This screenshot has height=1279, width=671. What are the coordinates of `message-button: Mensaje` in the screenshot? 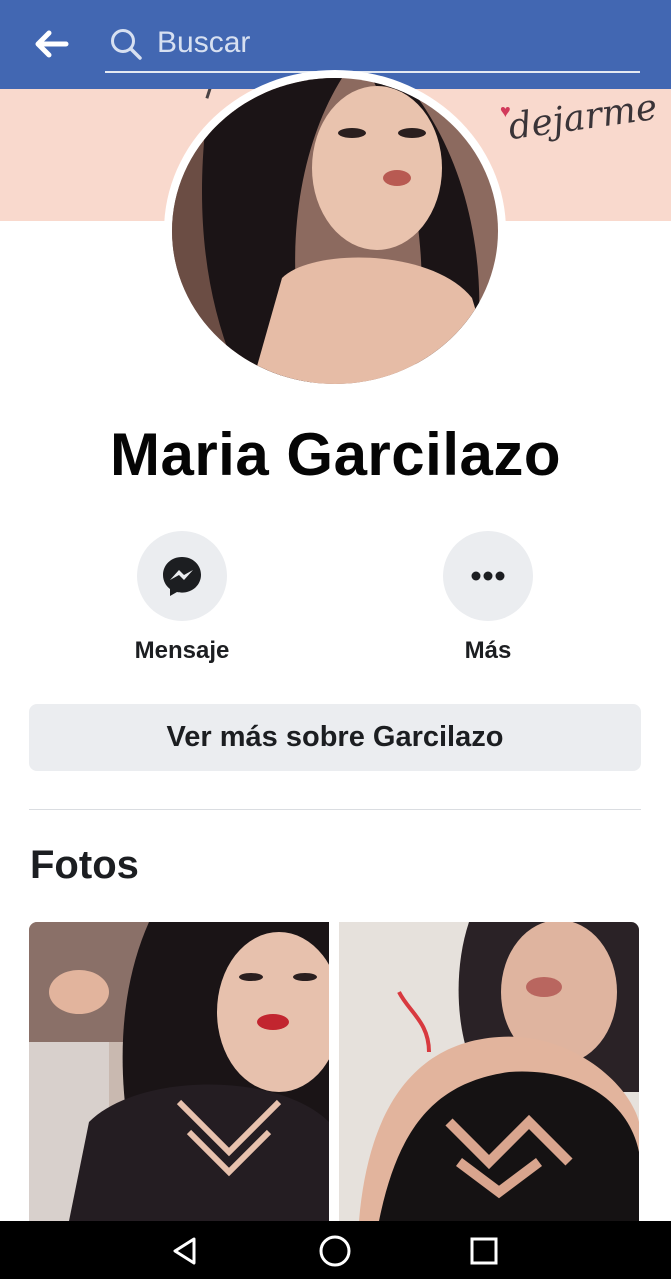 It's located at (182, 598).